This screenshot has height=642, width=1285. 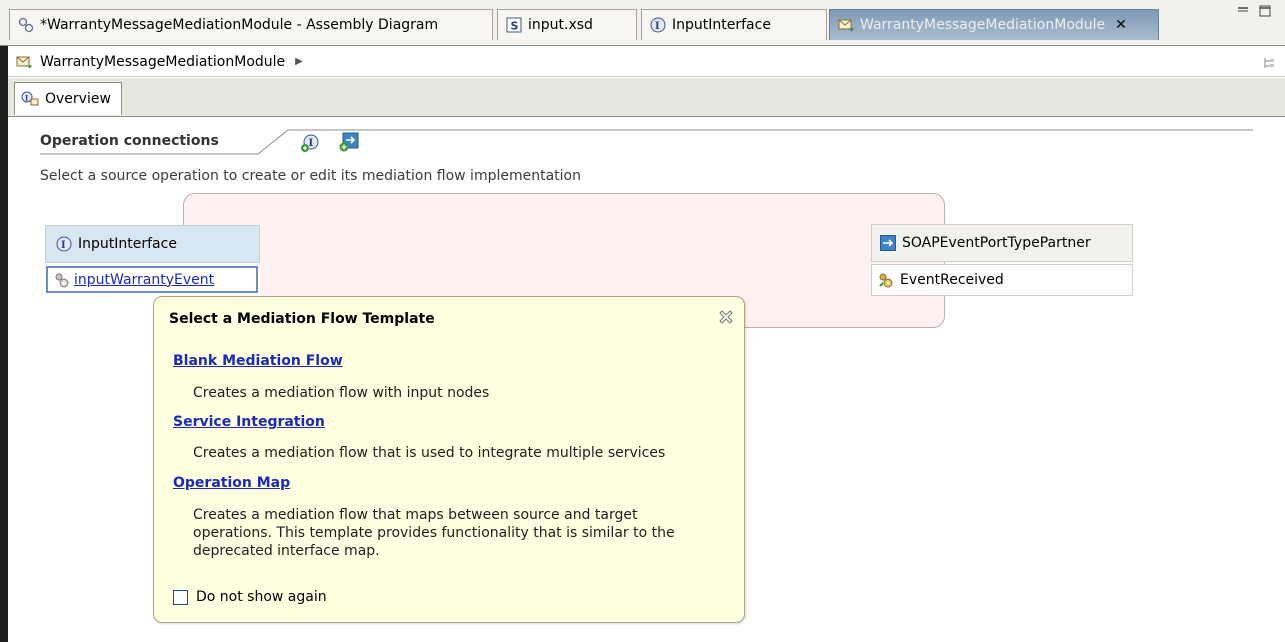 I want to click on source-interface-name: InputInterface, so click(x=127, y=244).